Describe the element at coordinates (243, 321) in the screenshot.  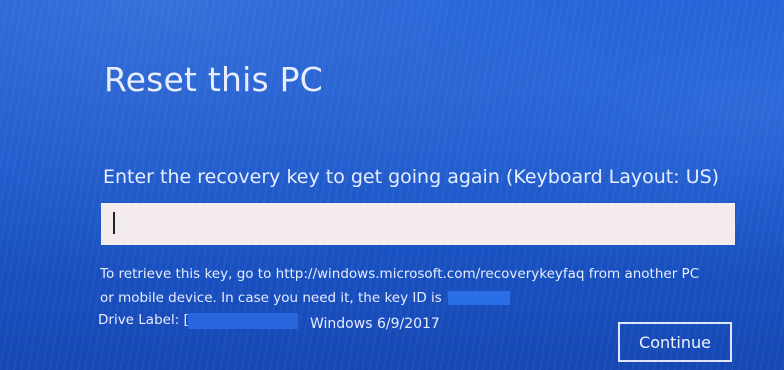
I see `drive-label-redacted` at that location.